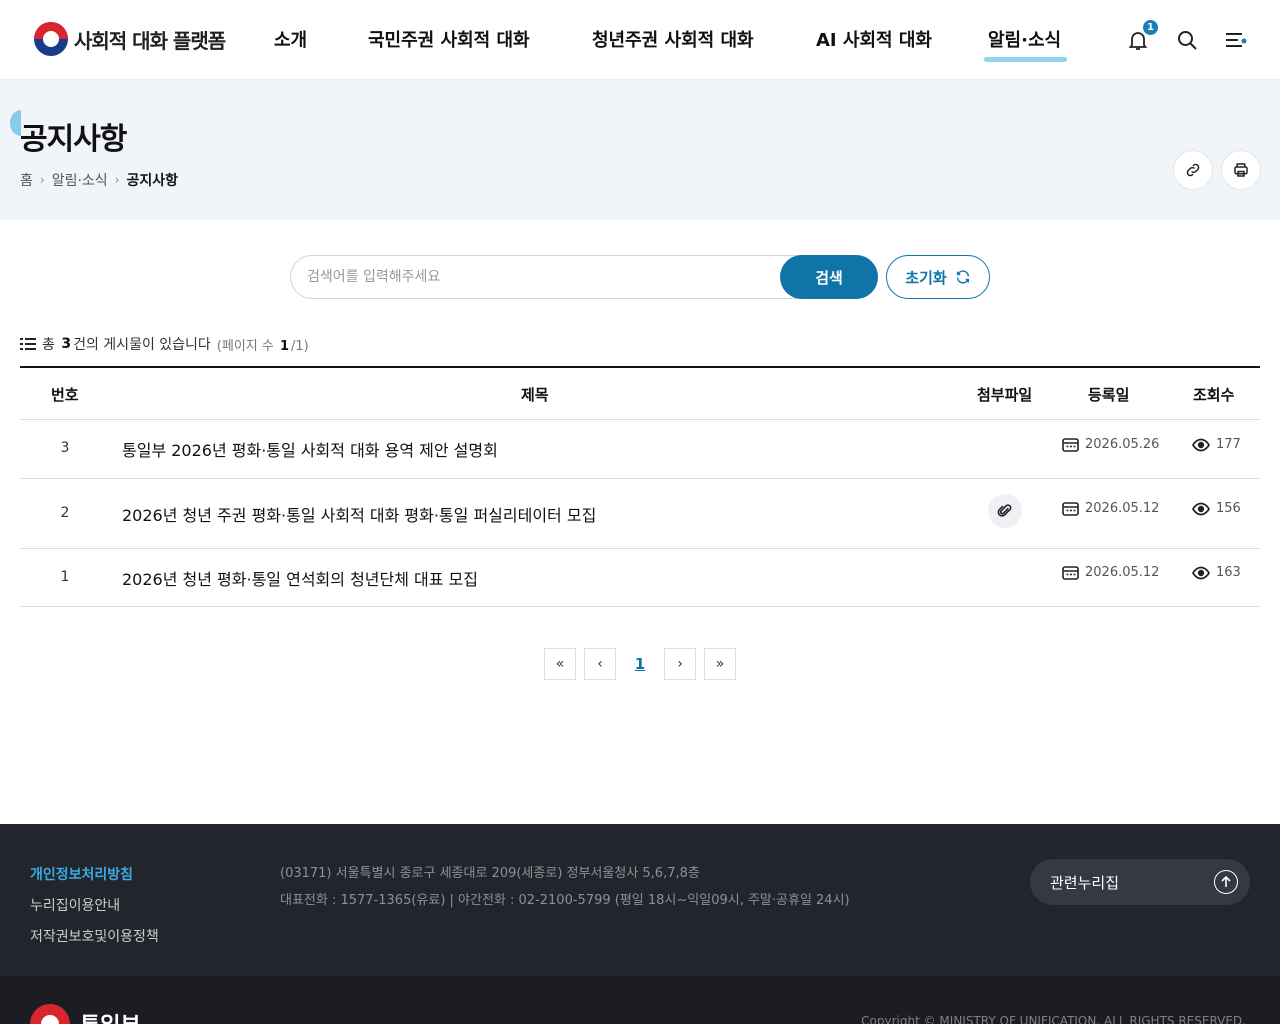 The width and height of the screenshot is (1280, 1024). I want to click on reset-button: 초기화, so click(938, 277).